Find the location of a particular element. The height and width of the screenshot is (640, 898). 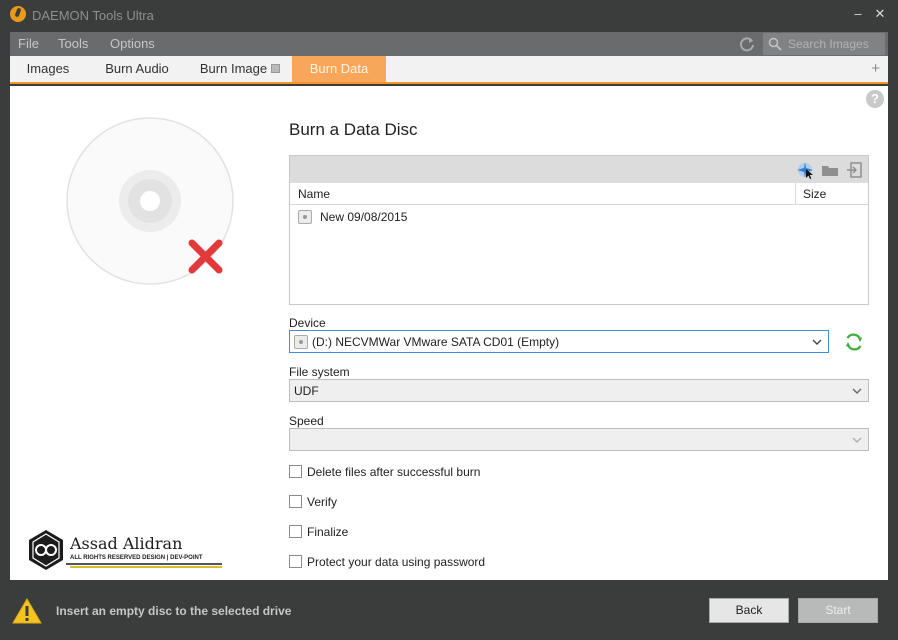

file-system-select: UDF is located at coordinates (579, 390).